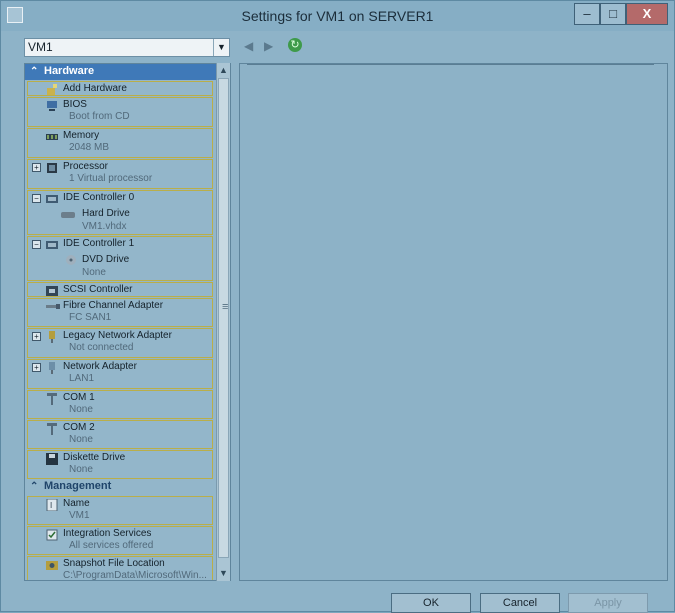 The height and width of the screenshot is (613, 675). Describe the element at coordinates (82, 378) in the screenshot. I see `tree-item-value: LAN1` at that location.